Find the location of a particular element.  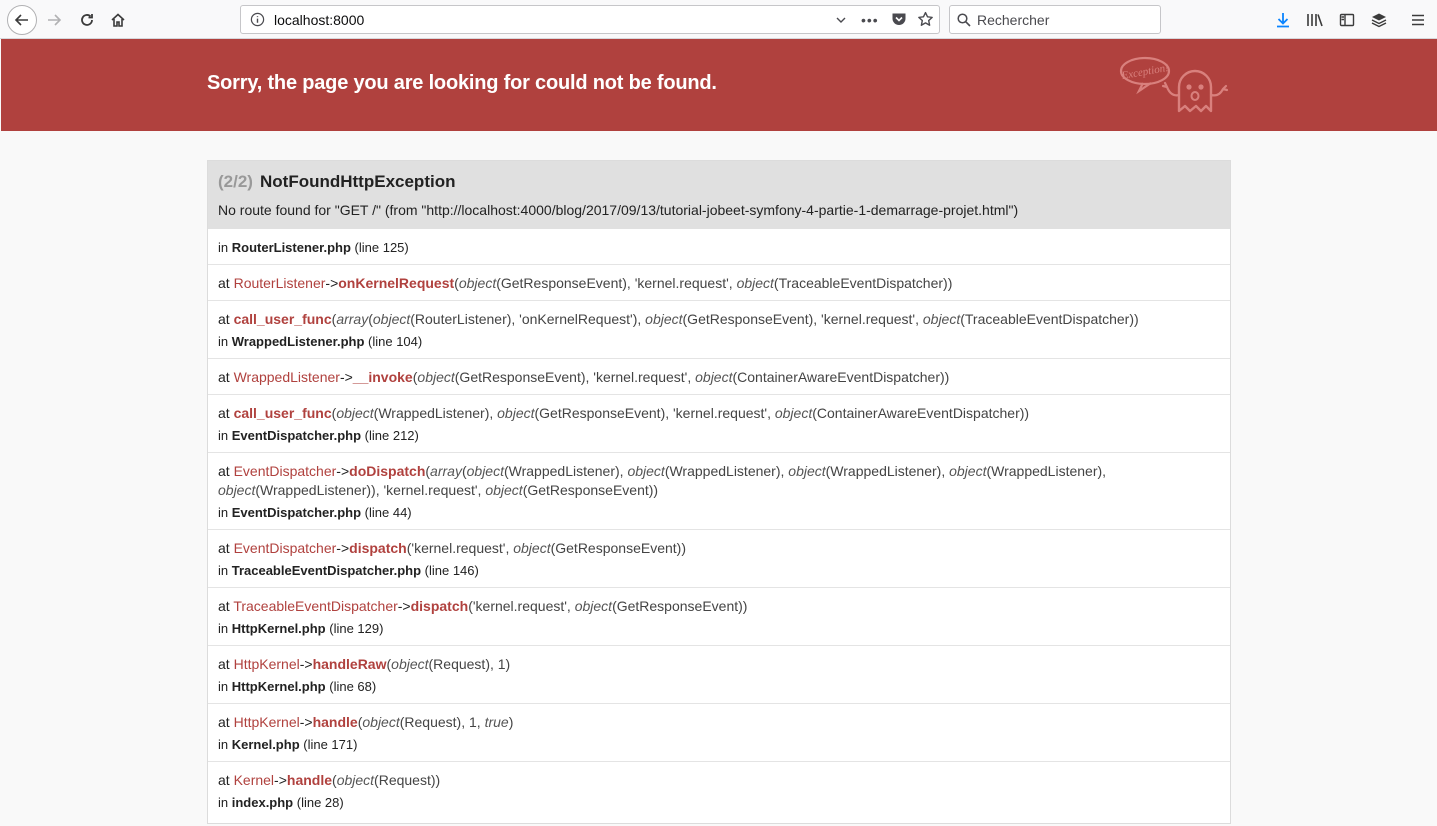

browser-toolbar: localhost:8000 ••• Rechercher is located at coordinates (718, 19).